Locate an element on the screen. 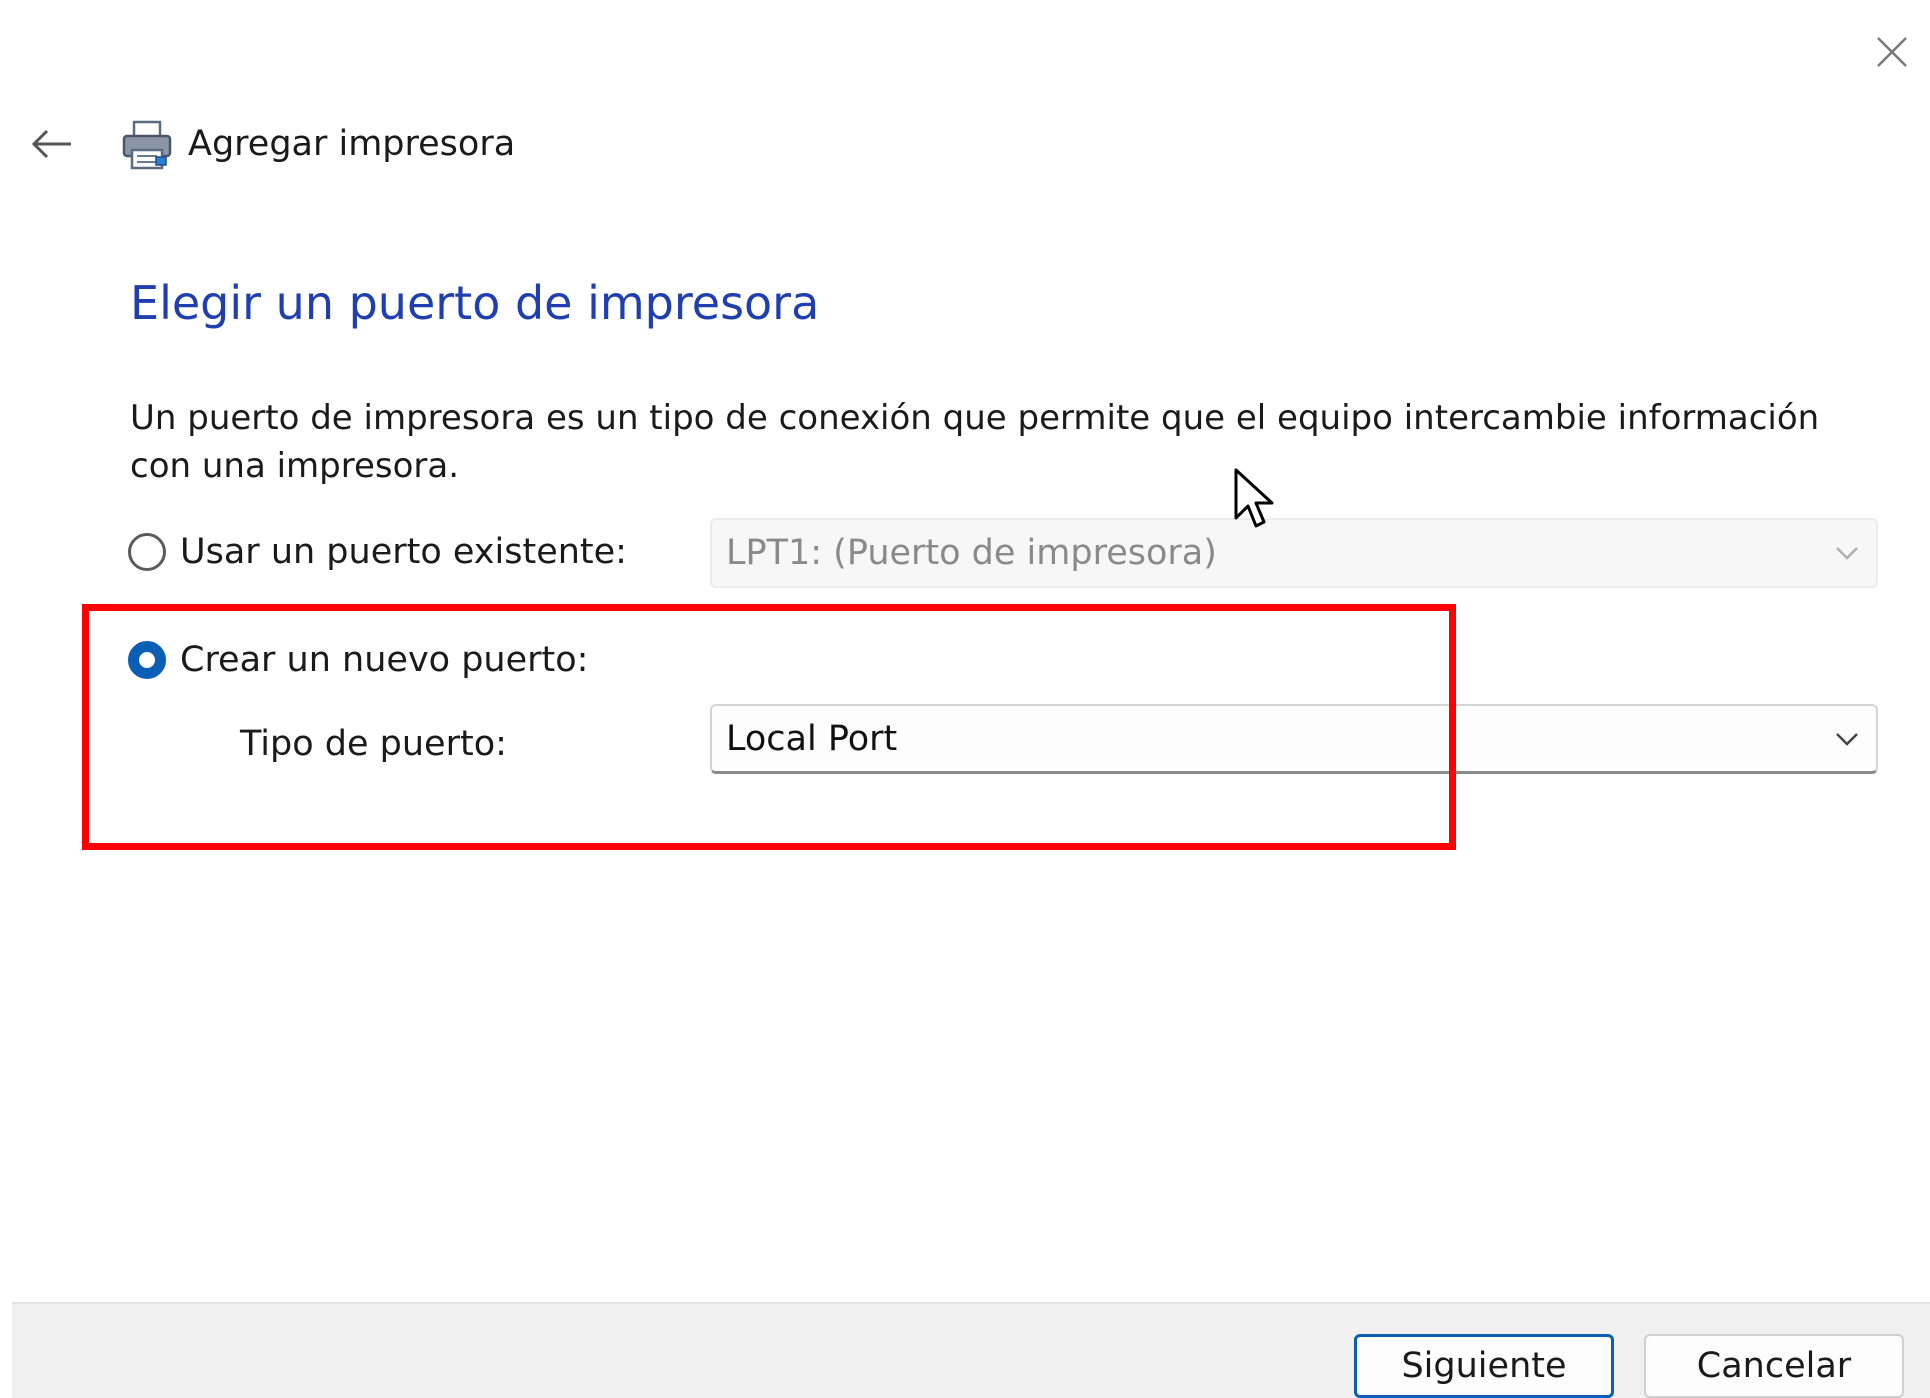 The image size is (1930, 1398). next-button: Siguiente is located at coordinates (1484, 1366).